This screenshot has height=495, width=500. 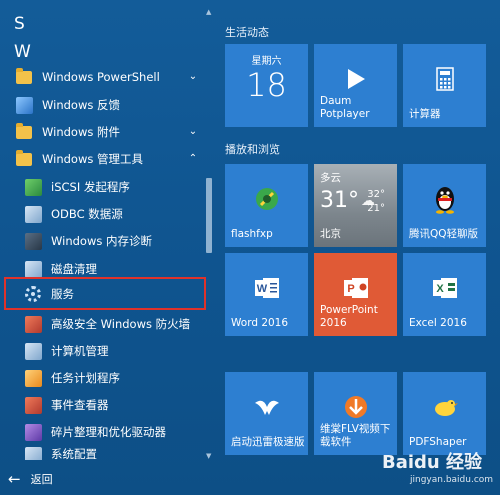 What do you see at coordinates (355, 429) in the screenshot?
I see `tile-label-line1: 维棠FLV视频下` at bounding box center [355, 429].